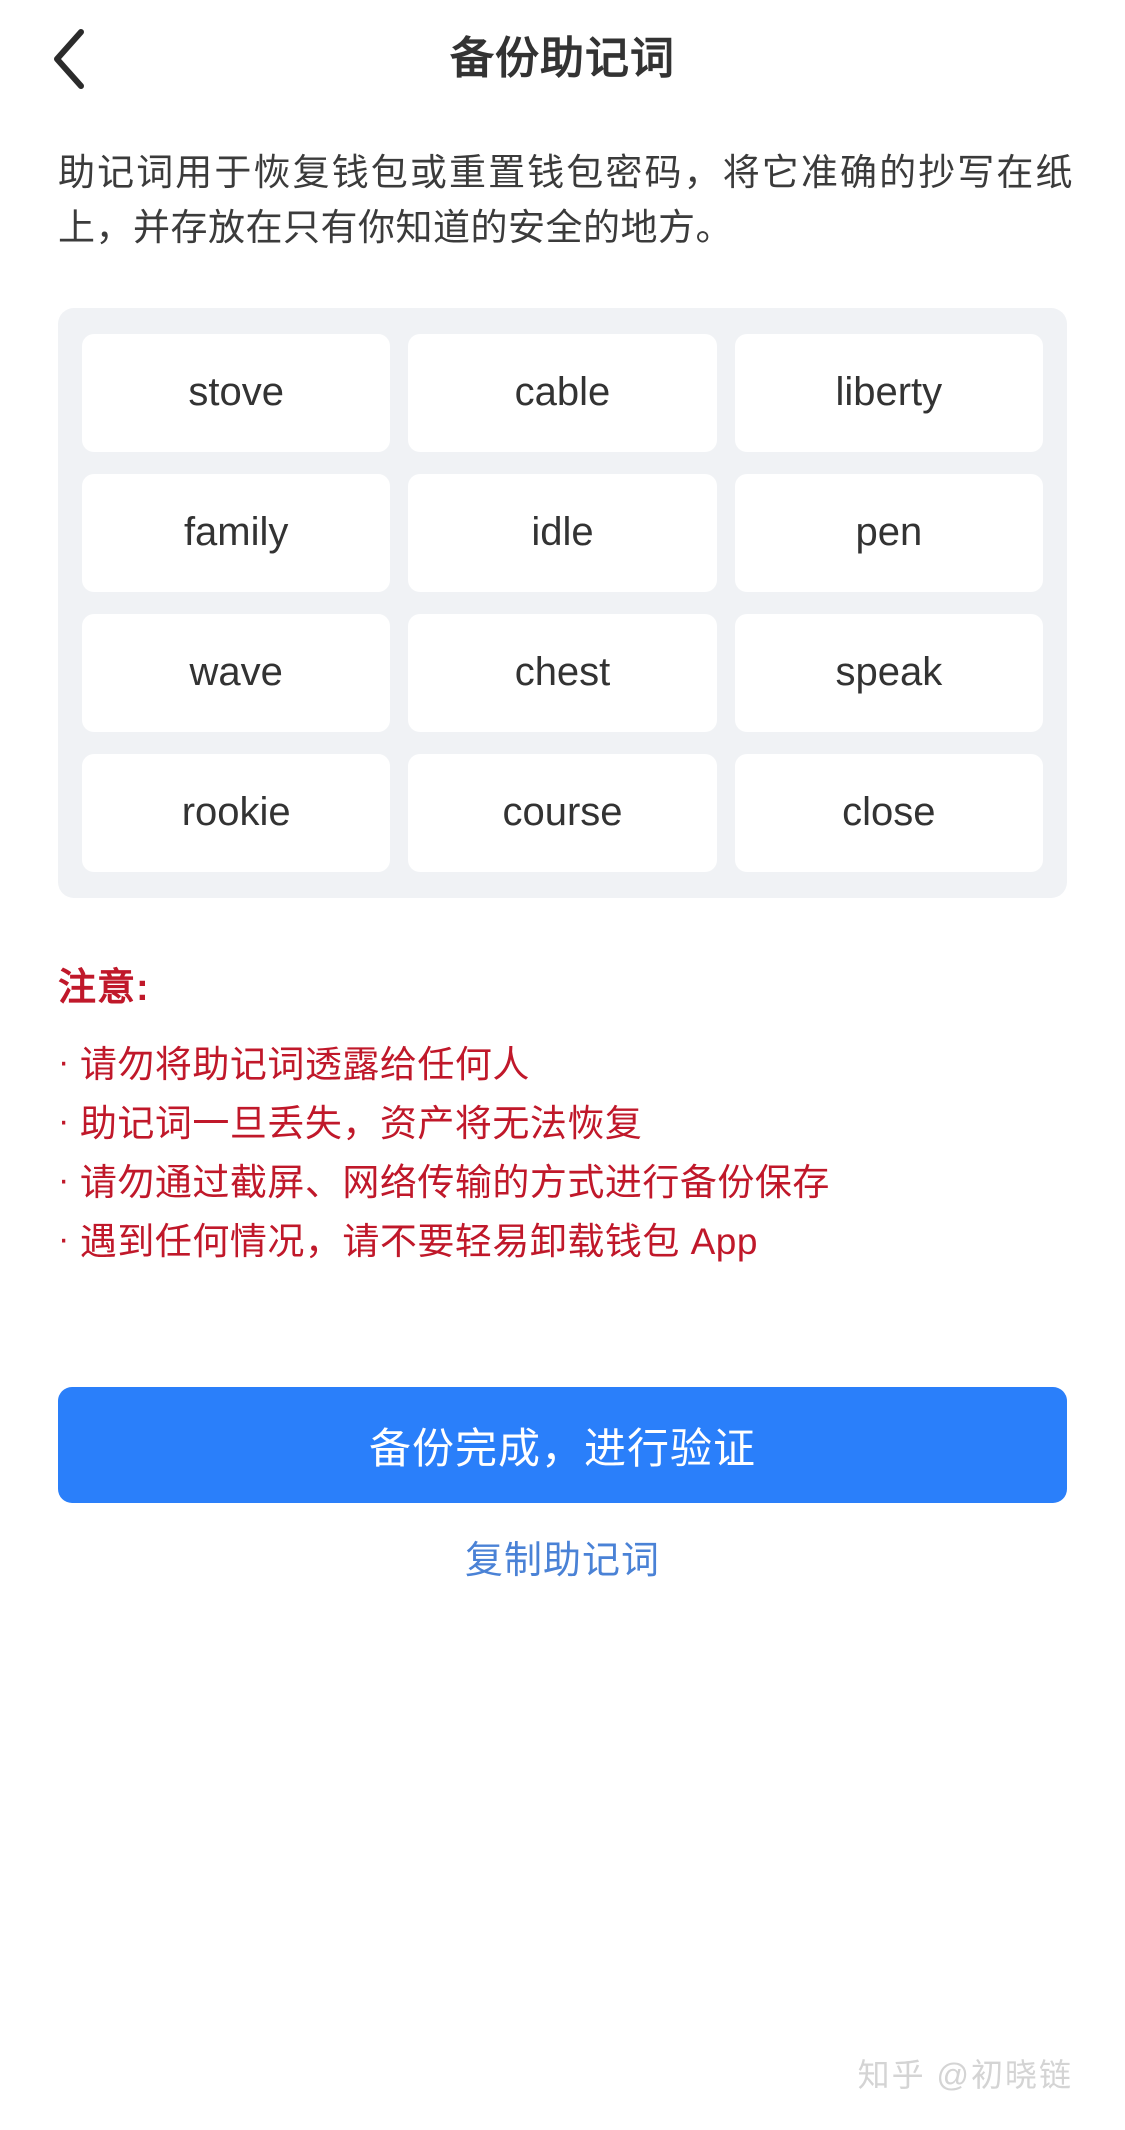 Image resolution: width=1125 pixels, height=2130 pixels. What do you see at coordinates (236, 672) in the screenshot?
I see `mnemonic-word: wave` at bounding box center [236, 672].